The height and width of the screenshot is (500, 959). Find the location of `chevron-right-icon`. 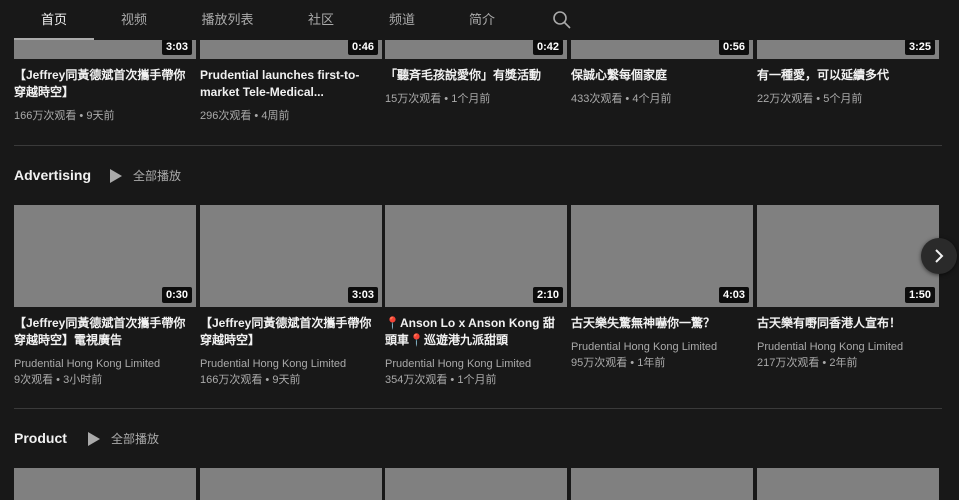

chevron-right-icon is located at coordinates (939, 256).